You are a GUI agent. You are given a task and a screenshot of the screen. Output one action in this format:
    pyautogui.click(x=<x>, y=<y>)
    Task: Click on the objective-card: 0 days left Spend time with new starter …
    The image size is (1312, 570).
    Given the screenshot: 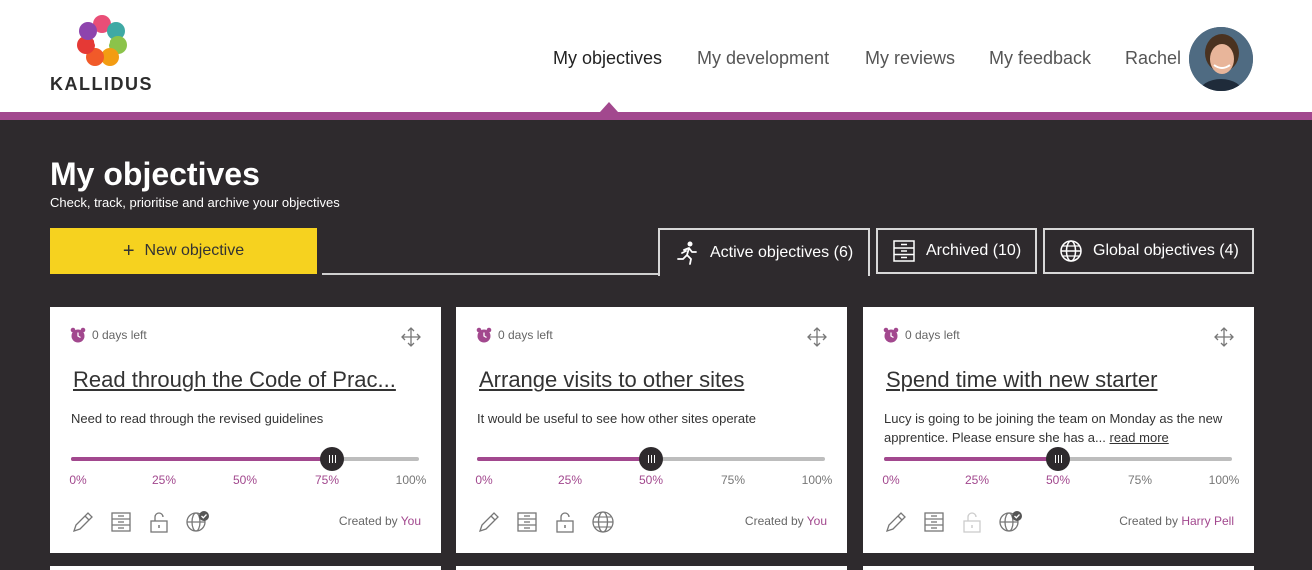 What is the action you would take?
    pyautogui.click(x=1058, y=430)
    